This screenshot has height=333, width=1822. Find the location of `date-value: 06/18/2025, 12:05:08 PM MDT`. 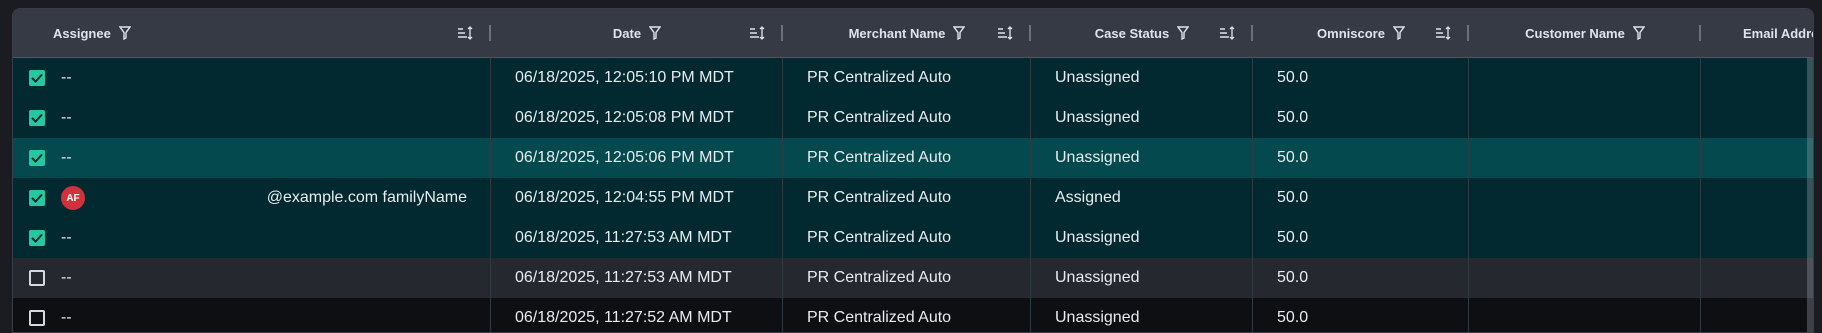

date-value: 06/18/2025, 12:05:08 PM MDT is located at coordinates (624, 117).